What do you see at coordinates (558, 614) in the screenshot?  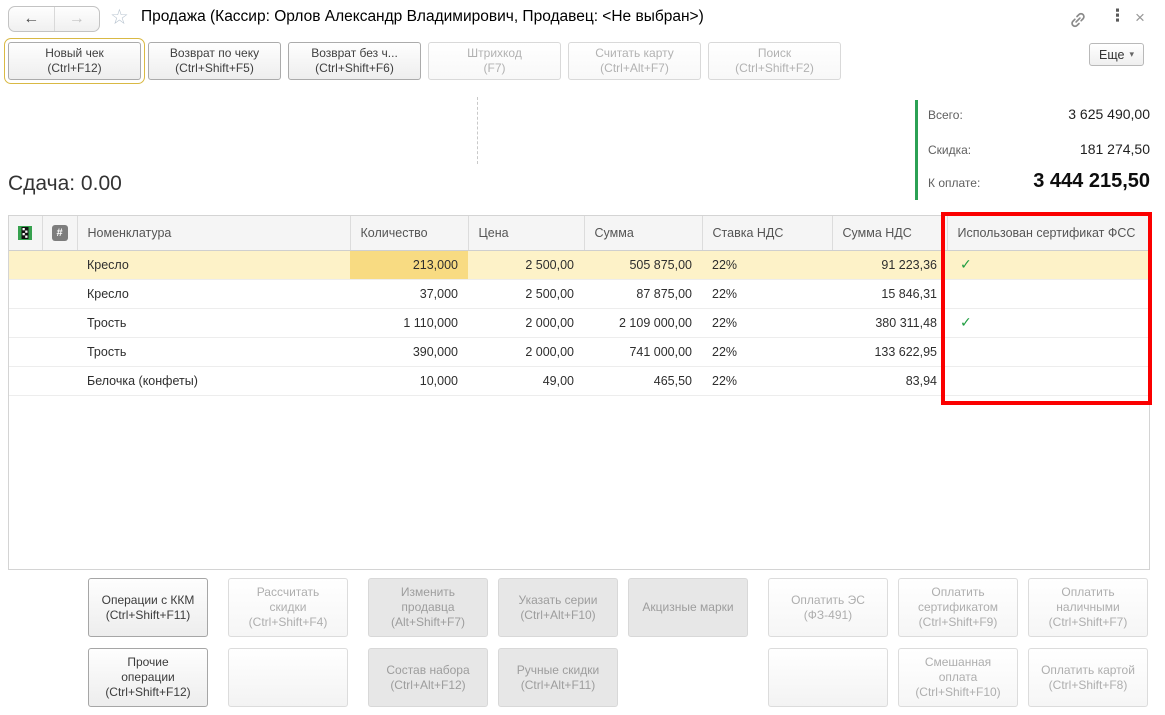 I see `button-shortcut: (Ctrl+Alt+F10)` at bounding box center [558, 614].